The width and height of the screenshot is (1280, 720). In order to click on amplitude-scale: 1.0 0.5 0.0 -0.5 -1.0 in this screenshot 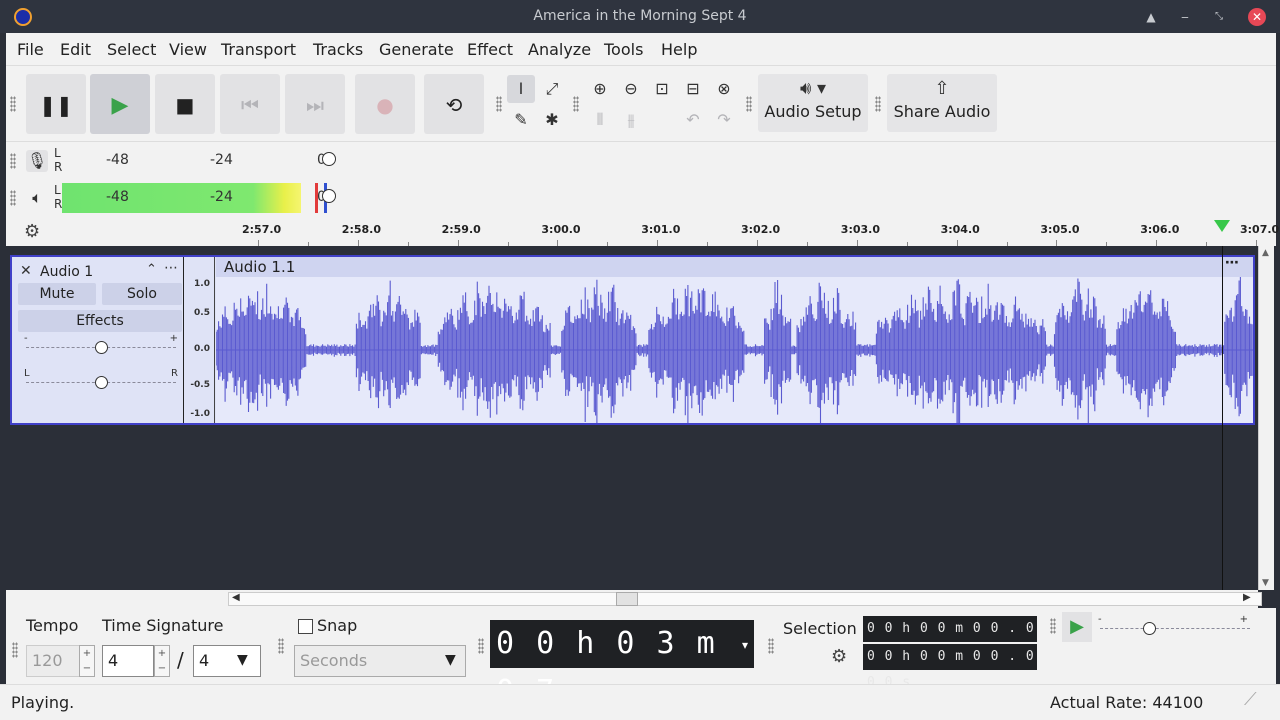, I will do `click(200, 340)`.